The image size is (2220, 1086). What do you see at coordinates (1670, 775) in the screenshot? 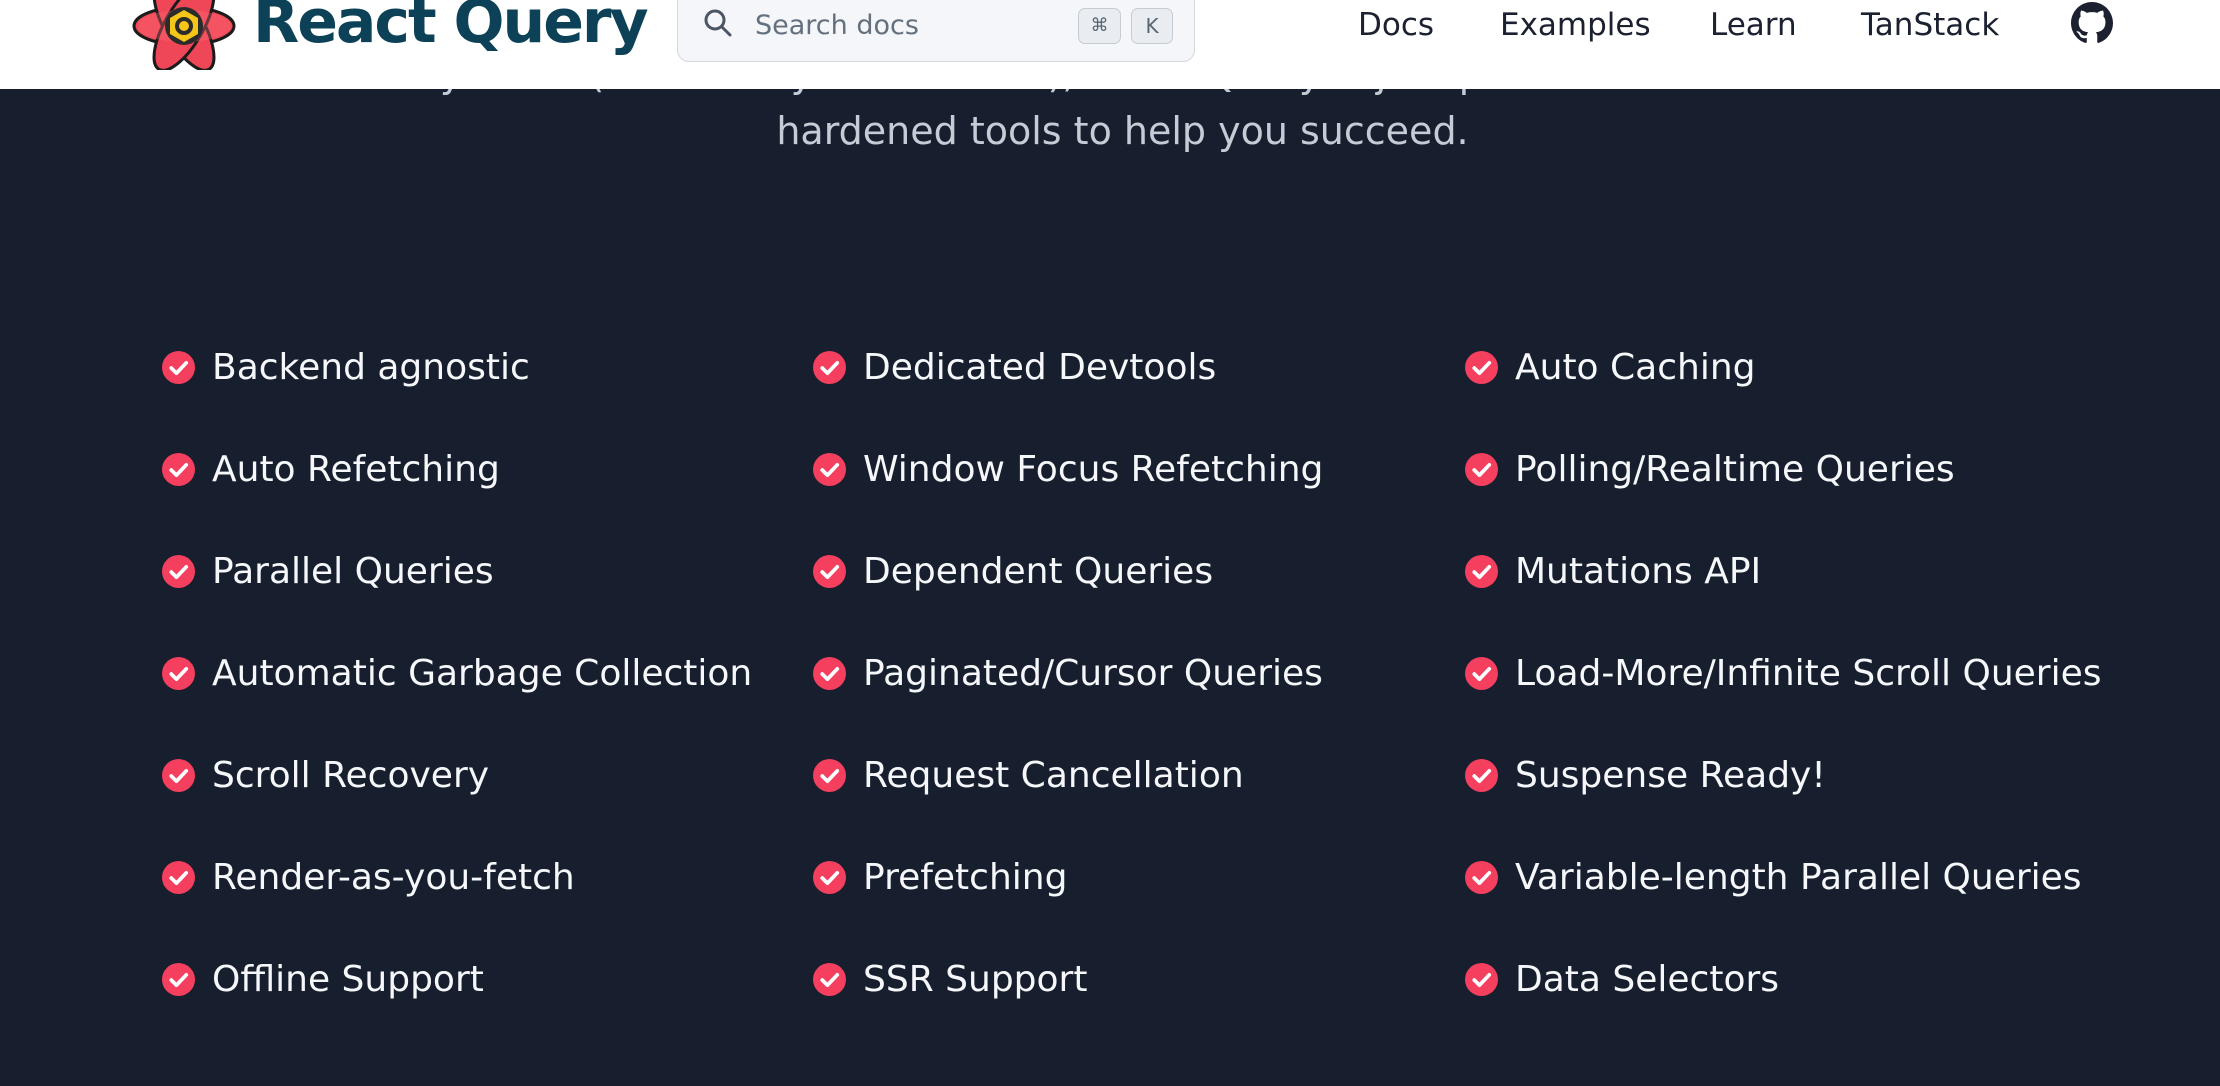
I see `feature-label: Suspense Ready!` at bounding box center [1670, 775].